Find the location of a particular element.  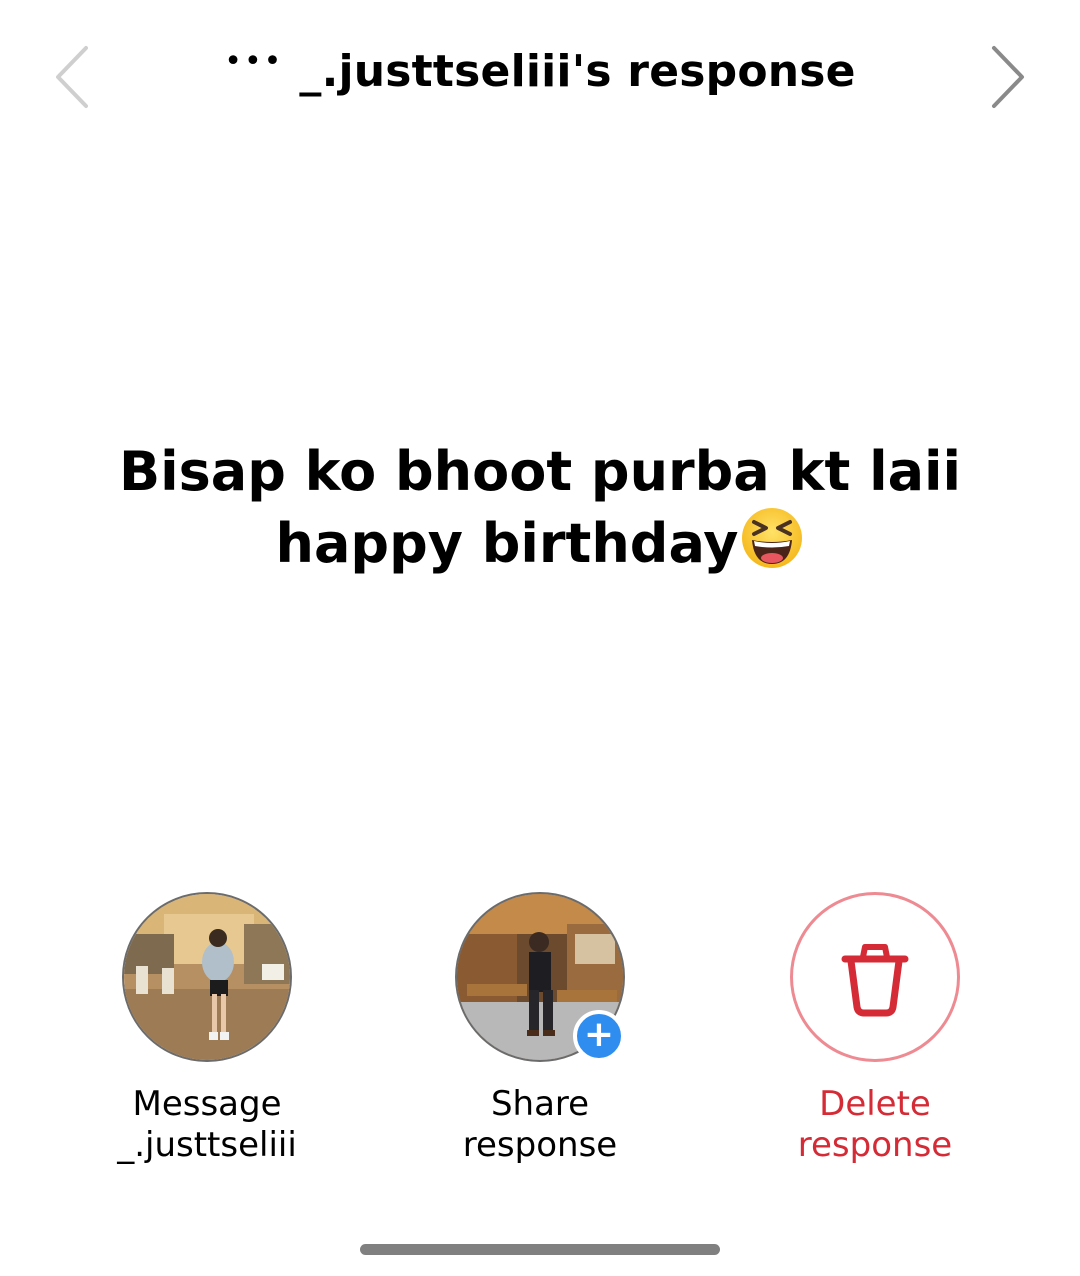

delete-label-line1: Delete is located at coordinates (875, 1104).